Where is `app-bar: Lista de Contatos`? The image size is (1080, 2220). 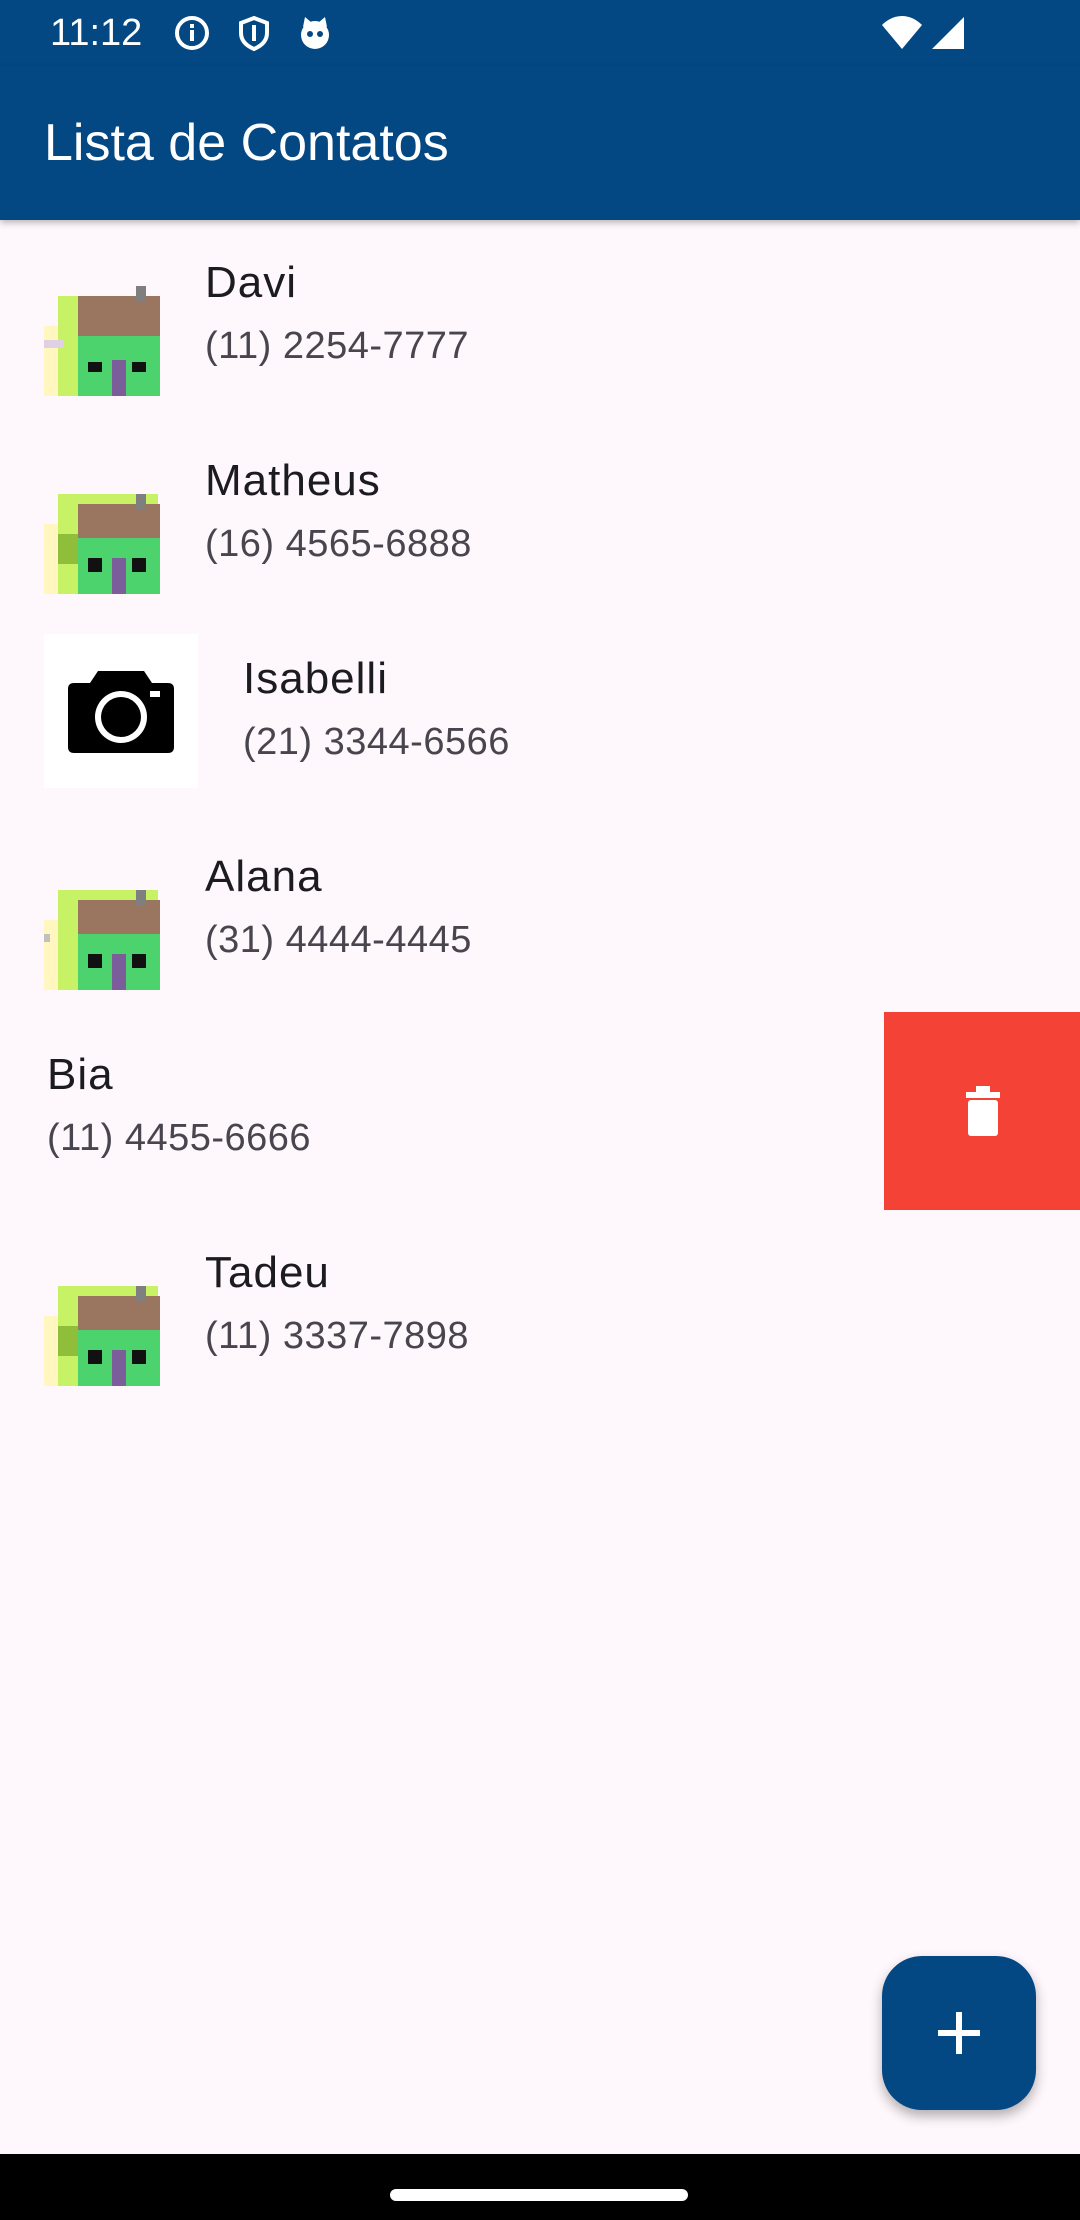 app-bar: Lista de Contatos is located at coordinates (540, 143).